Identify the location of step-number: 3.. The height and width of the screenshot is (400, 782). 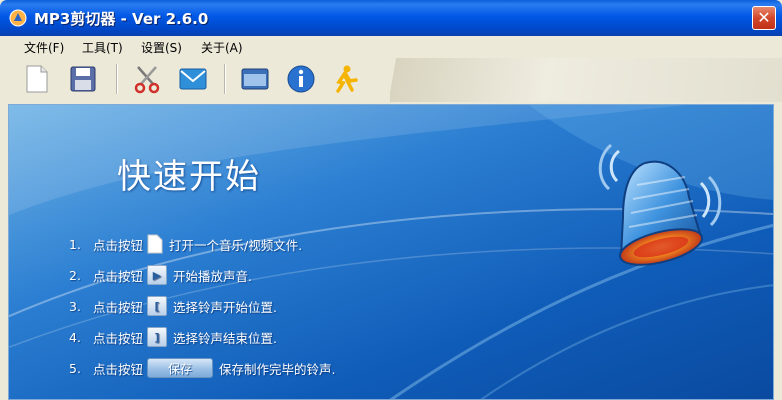
(75, 306).